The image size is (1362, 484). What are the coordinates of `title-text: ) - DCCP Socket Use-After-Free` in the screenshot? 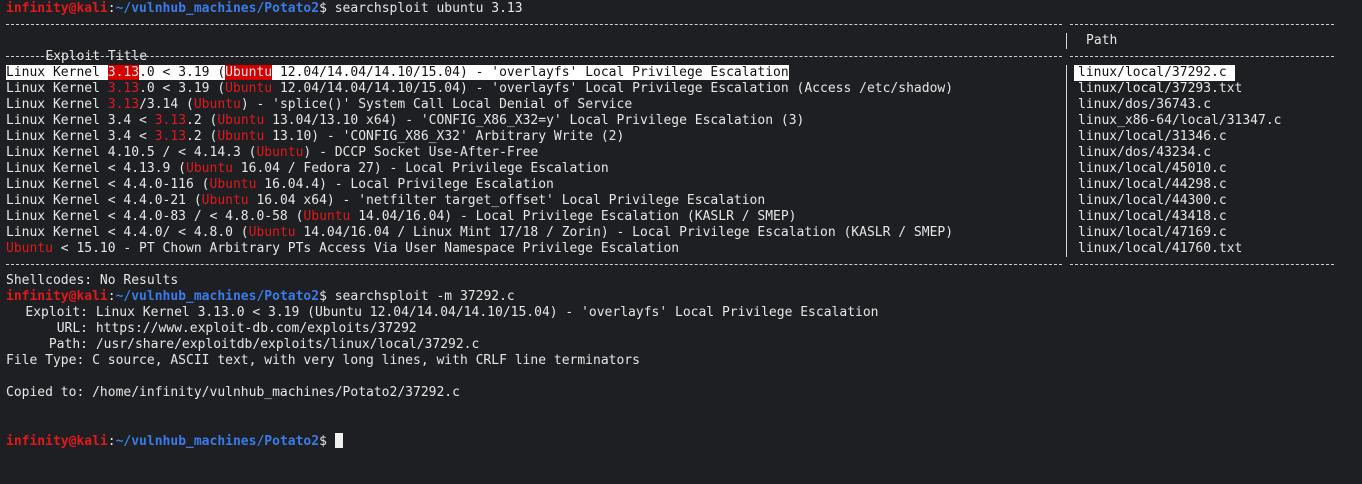 It's located at (421, 152).